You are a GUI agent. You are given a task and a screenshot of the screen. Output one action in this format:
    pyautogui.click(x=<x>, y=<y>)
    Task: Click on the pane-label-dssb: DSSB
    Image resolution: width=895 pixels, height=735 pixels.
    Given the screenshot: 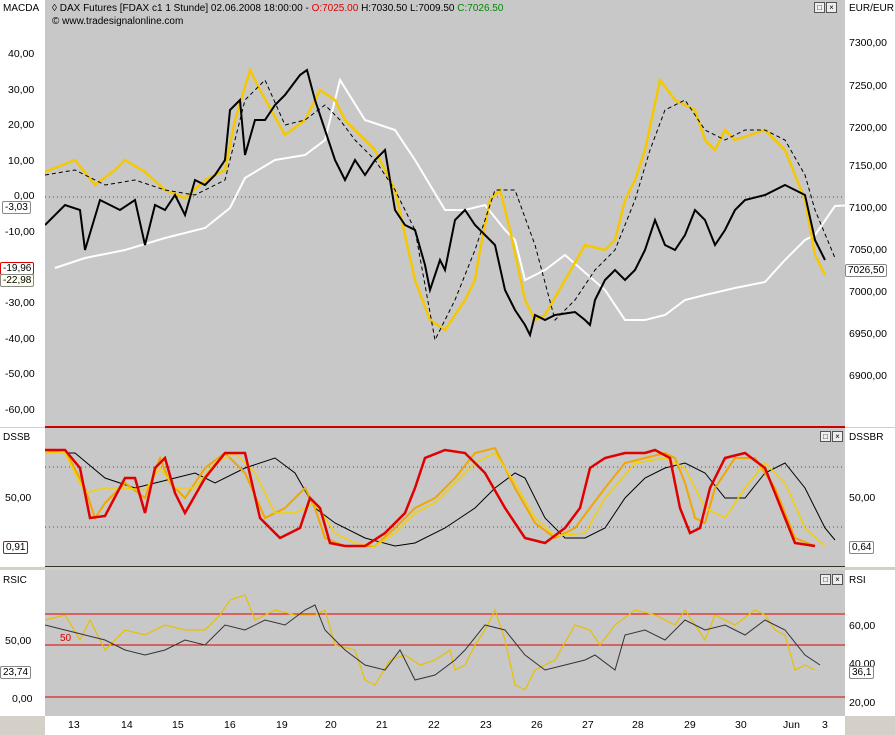 What is the action you would take?
    pyautogui.click(x=17, y=437)
    